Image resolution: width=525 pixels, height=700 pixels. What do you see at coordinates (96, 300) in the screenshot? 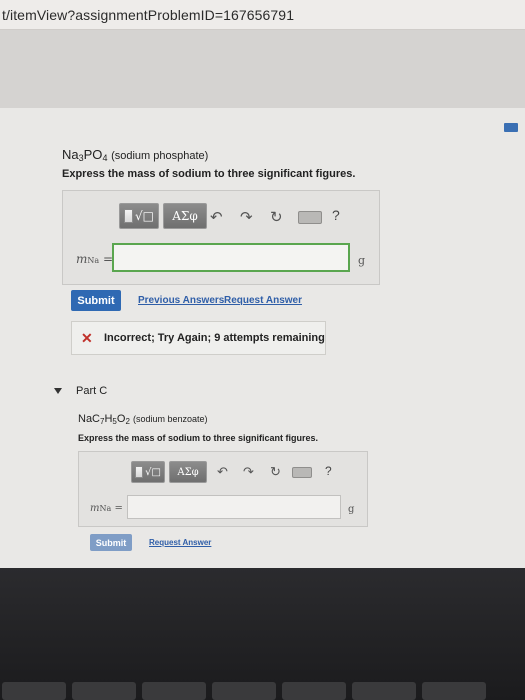
I see `part-b-submit-button: Submit` at bounding box center [96, 300].